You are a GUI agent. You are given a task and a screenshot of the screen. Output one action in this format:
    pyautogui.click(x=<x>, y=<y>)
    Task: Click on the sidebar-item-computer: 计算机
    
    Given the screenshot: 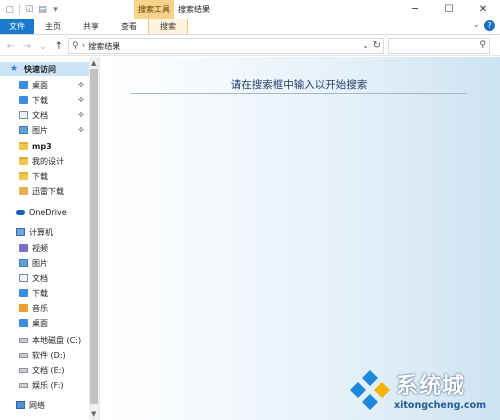 What is the action you would take?
    pyautogui.click(x=34, y=232)
    